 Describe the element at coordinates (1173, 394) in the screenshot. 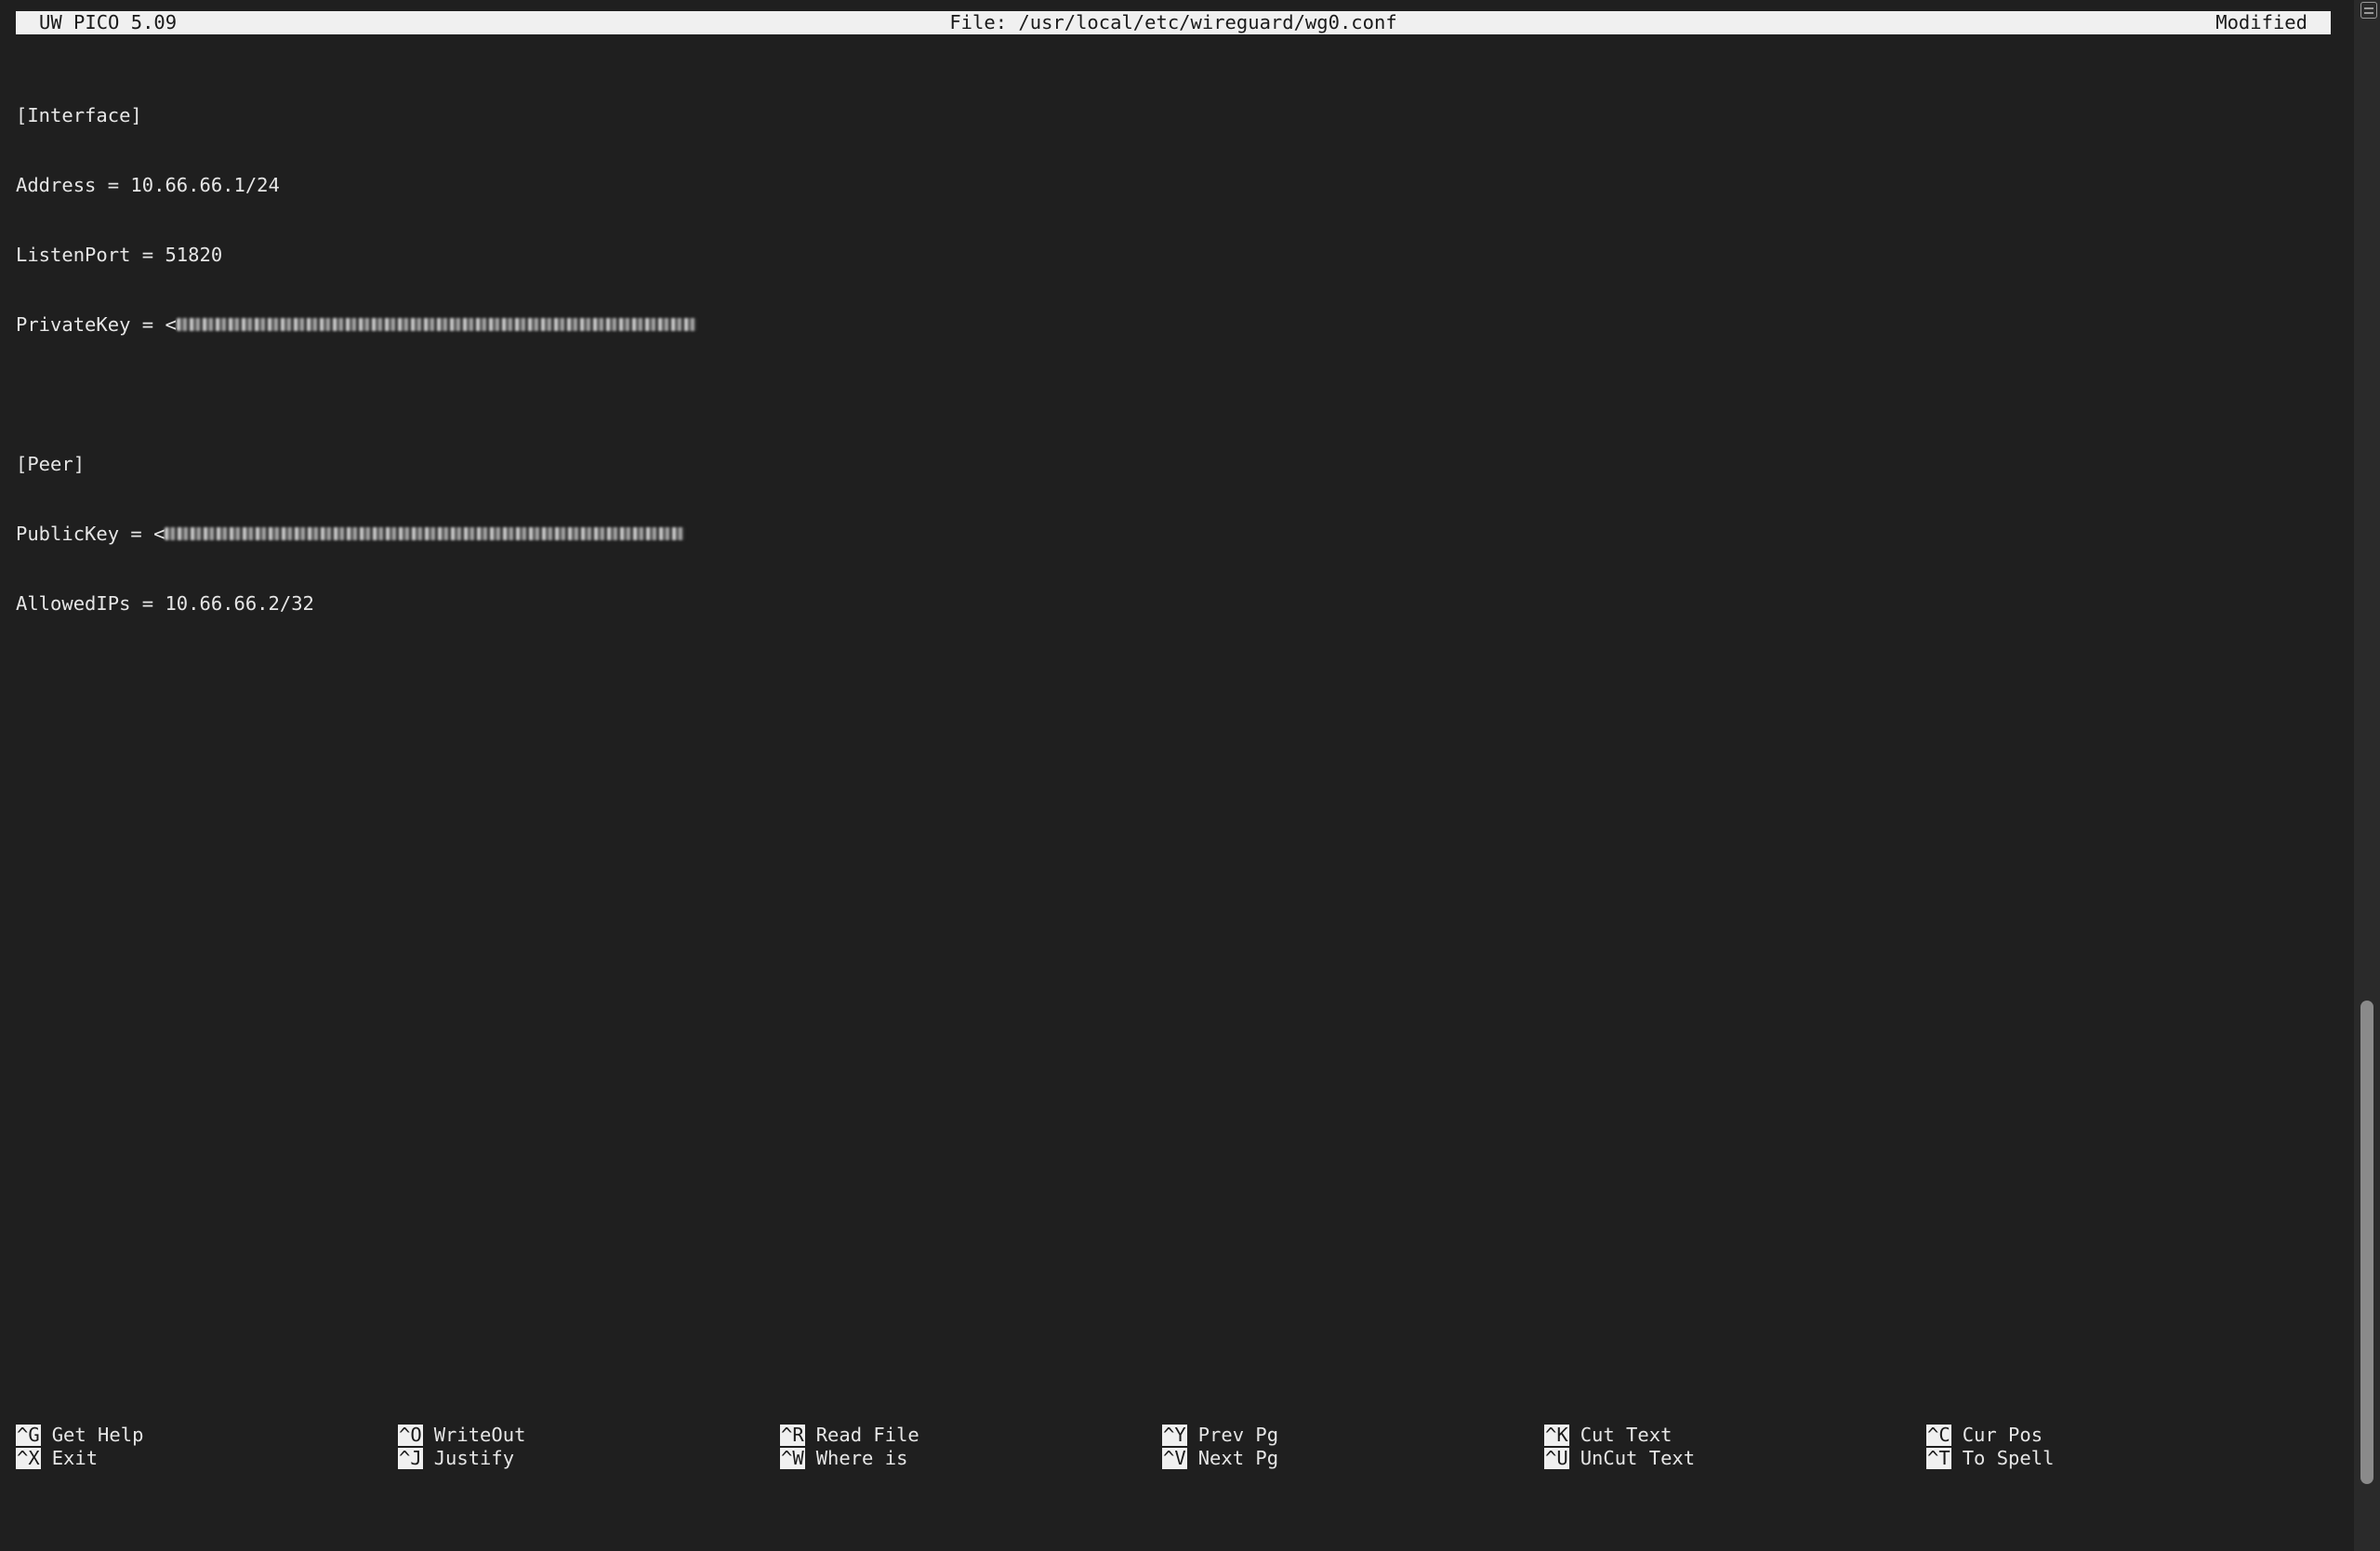

I see `editor-line` at that location.